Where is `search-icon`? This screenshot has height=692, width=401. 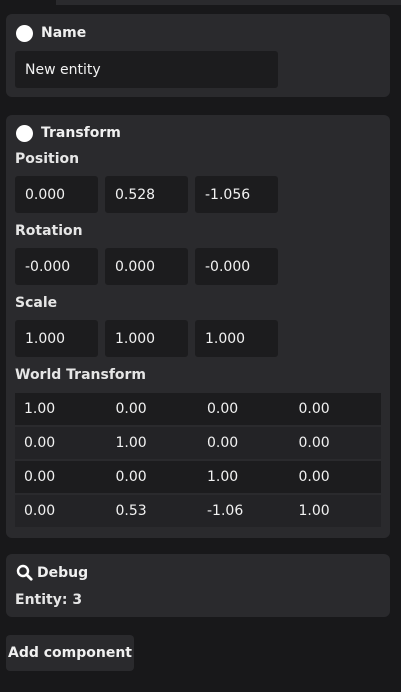 search-icon is located at coordinates (24, 572).